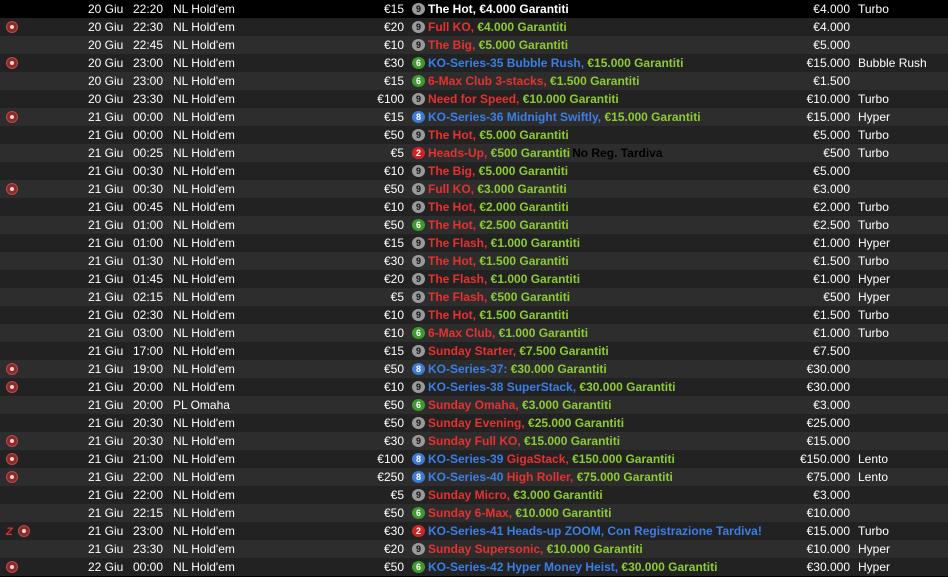  I want to click on prize-cell: €4.000, so click(831, 27).